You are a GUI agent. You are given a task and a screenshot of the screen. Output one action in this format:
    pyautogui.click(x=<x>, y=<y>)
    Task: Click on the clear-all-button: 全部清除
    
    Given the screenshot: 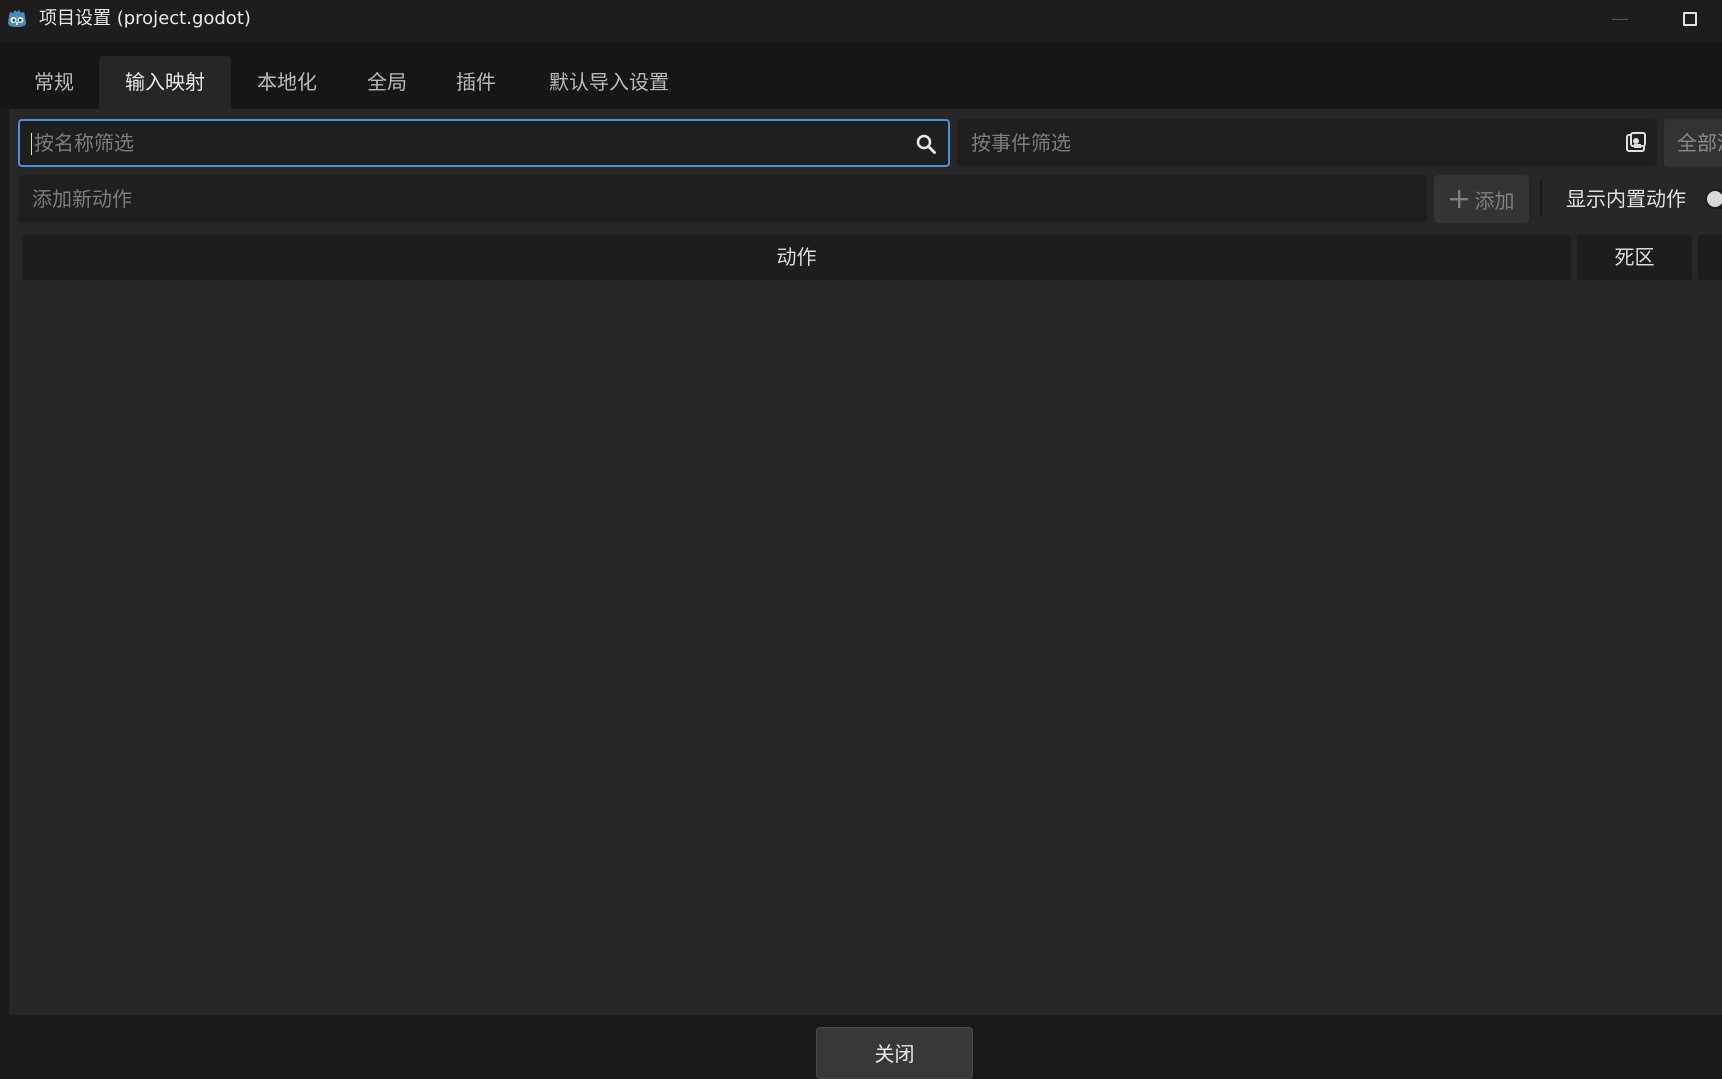 What is the action you would take?
    pyautogui.click(x=1693, y=143)
    